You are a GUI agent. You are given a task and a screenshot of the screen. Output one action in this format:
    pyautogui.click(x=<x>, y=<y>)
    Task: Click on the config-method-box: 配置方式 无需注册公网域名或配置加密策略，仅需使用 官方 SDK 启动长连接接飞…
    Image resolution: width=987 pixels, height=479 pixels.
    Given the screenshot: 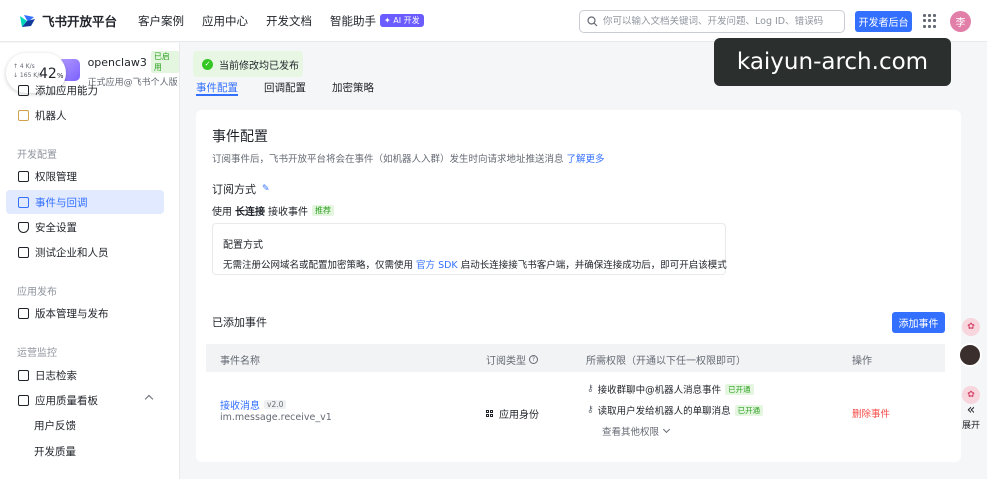 What is the action you would take?
    pyautogui.click(x=469, y=249)
    